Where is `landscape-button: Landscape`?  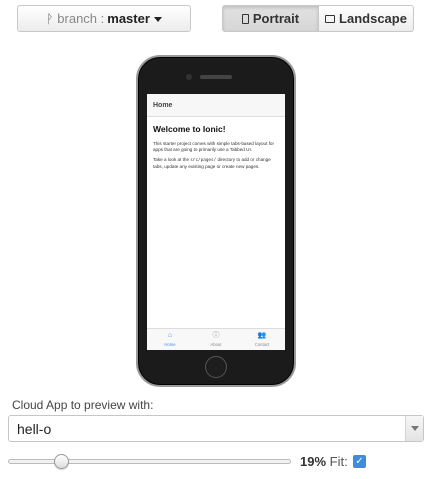 landscape-button: Landscape is located at coordinates (366, 18).